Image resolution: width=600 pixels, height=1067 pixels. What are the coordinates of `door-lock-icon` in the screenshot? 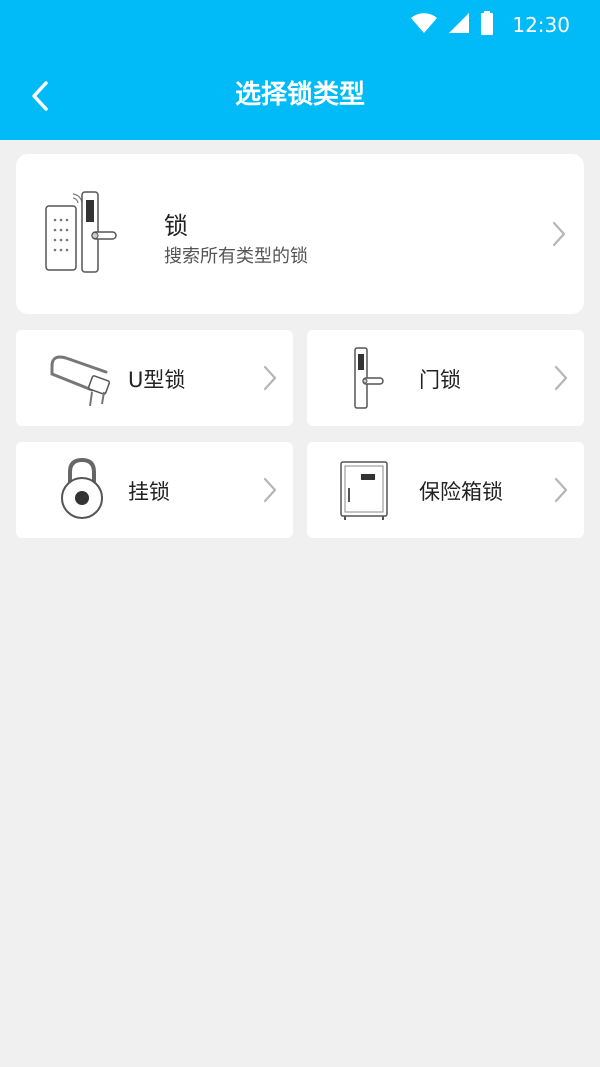 It's located at (370, 378).